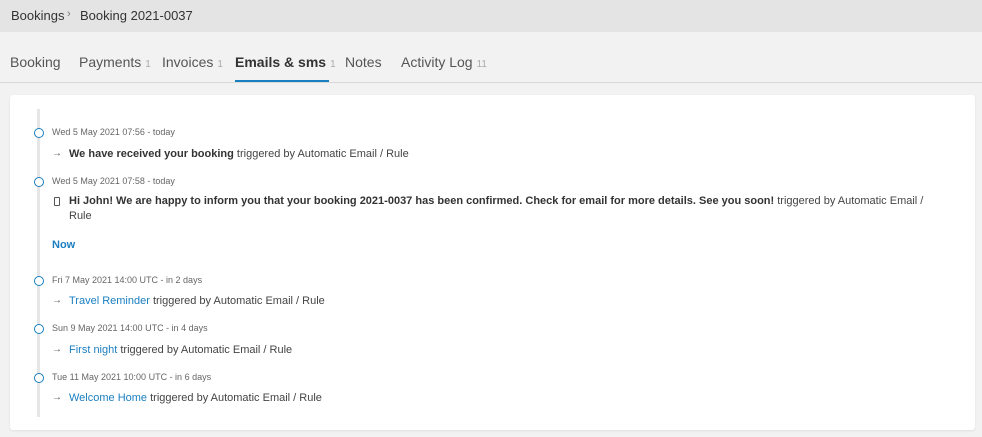 The height and width of the screenshot is (437, 982). What do you see at coordinates (127, 280) in the screenshot?
I see `entry-timestamp: Fri 7 May 2021 14:00 UTC - in 2 days` at bounding box center [127, 280].